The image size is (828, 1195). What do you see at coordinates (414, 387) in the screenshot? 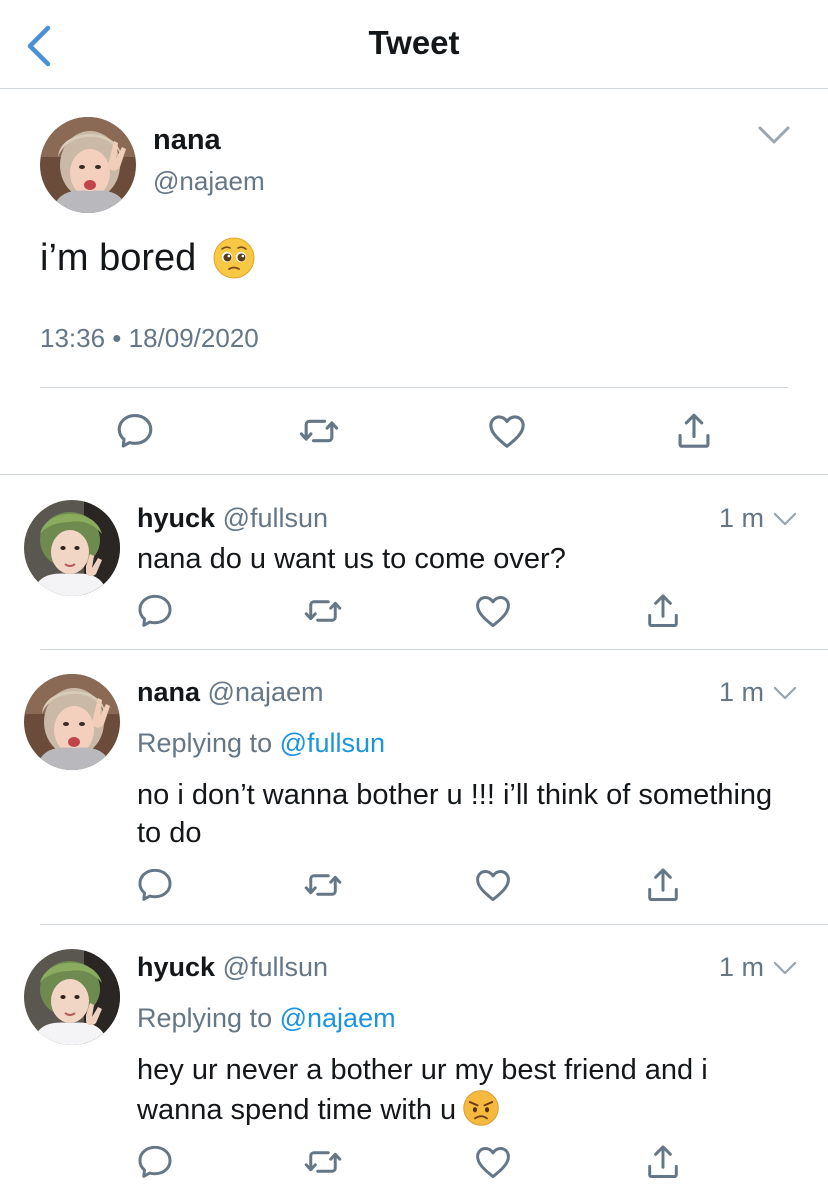
I see `divider` at bounding box center [414, 387].